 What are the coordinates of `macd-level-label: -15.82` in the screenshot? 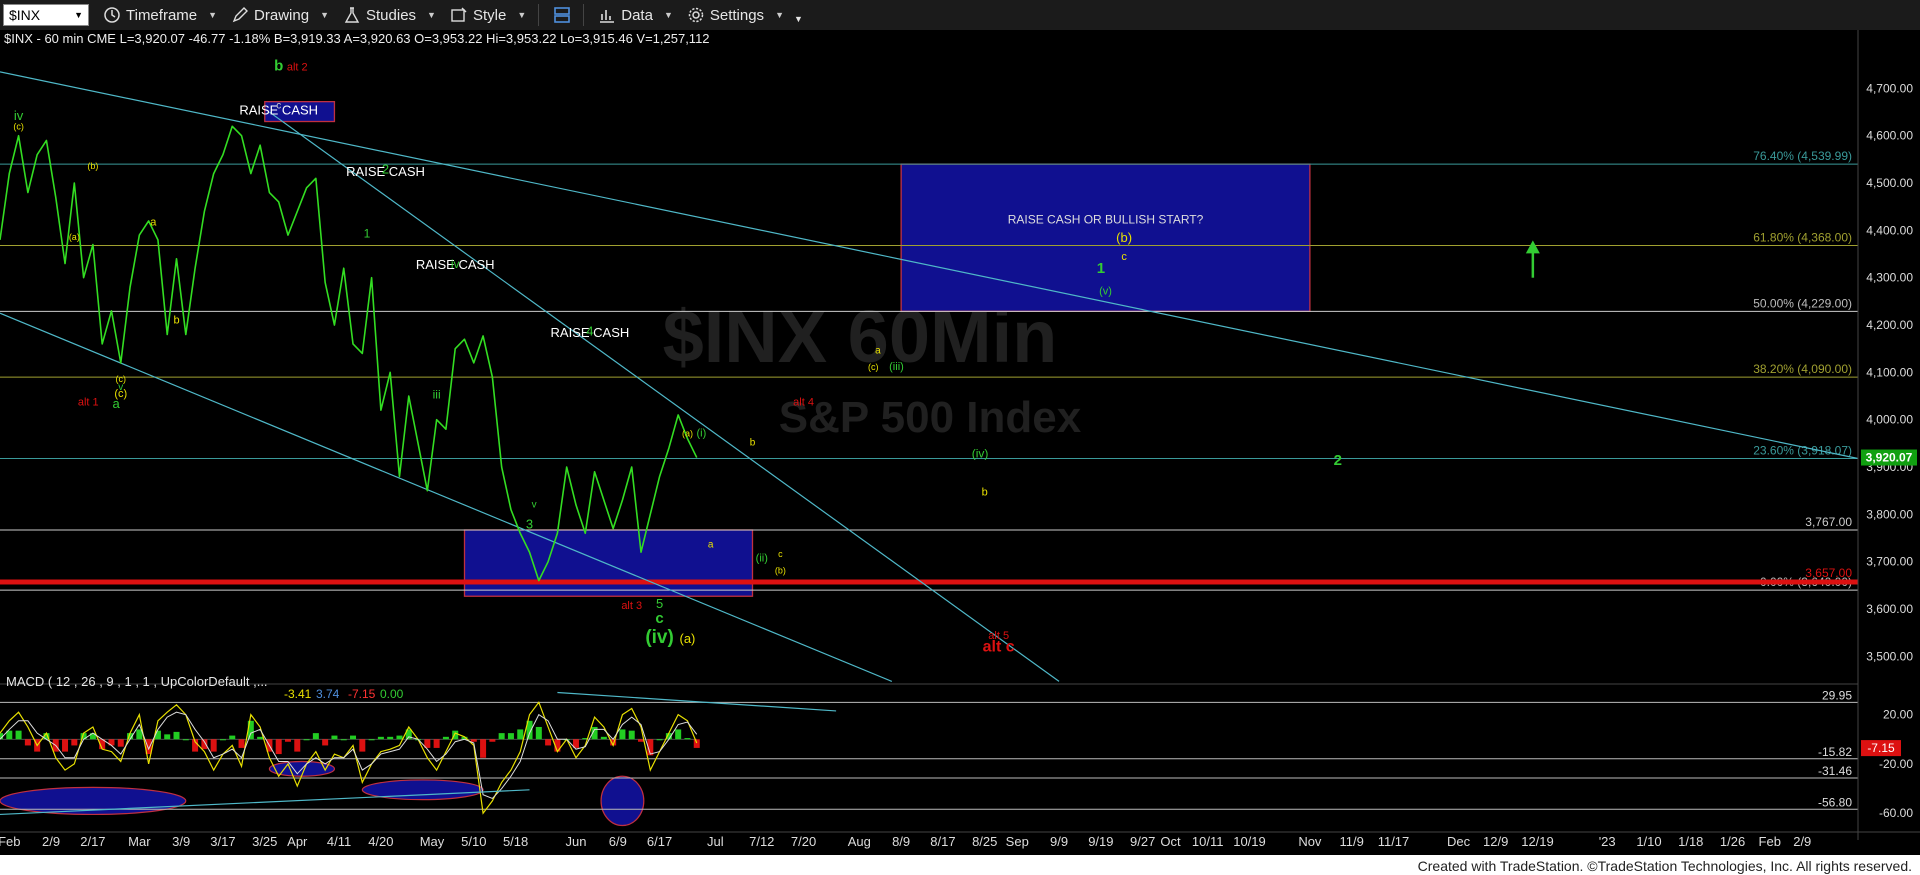 It's located at (1835, 752).